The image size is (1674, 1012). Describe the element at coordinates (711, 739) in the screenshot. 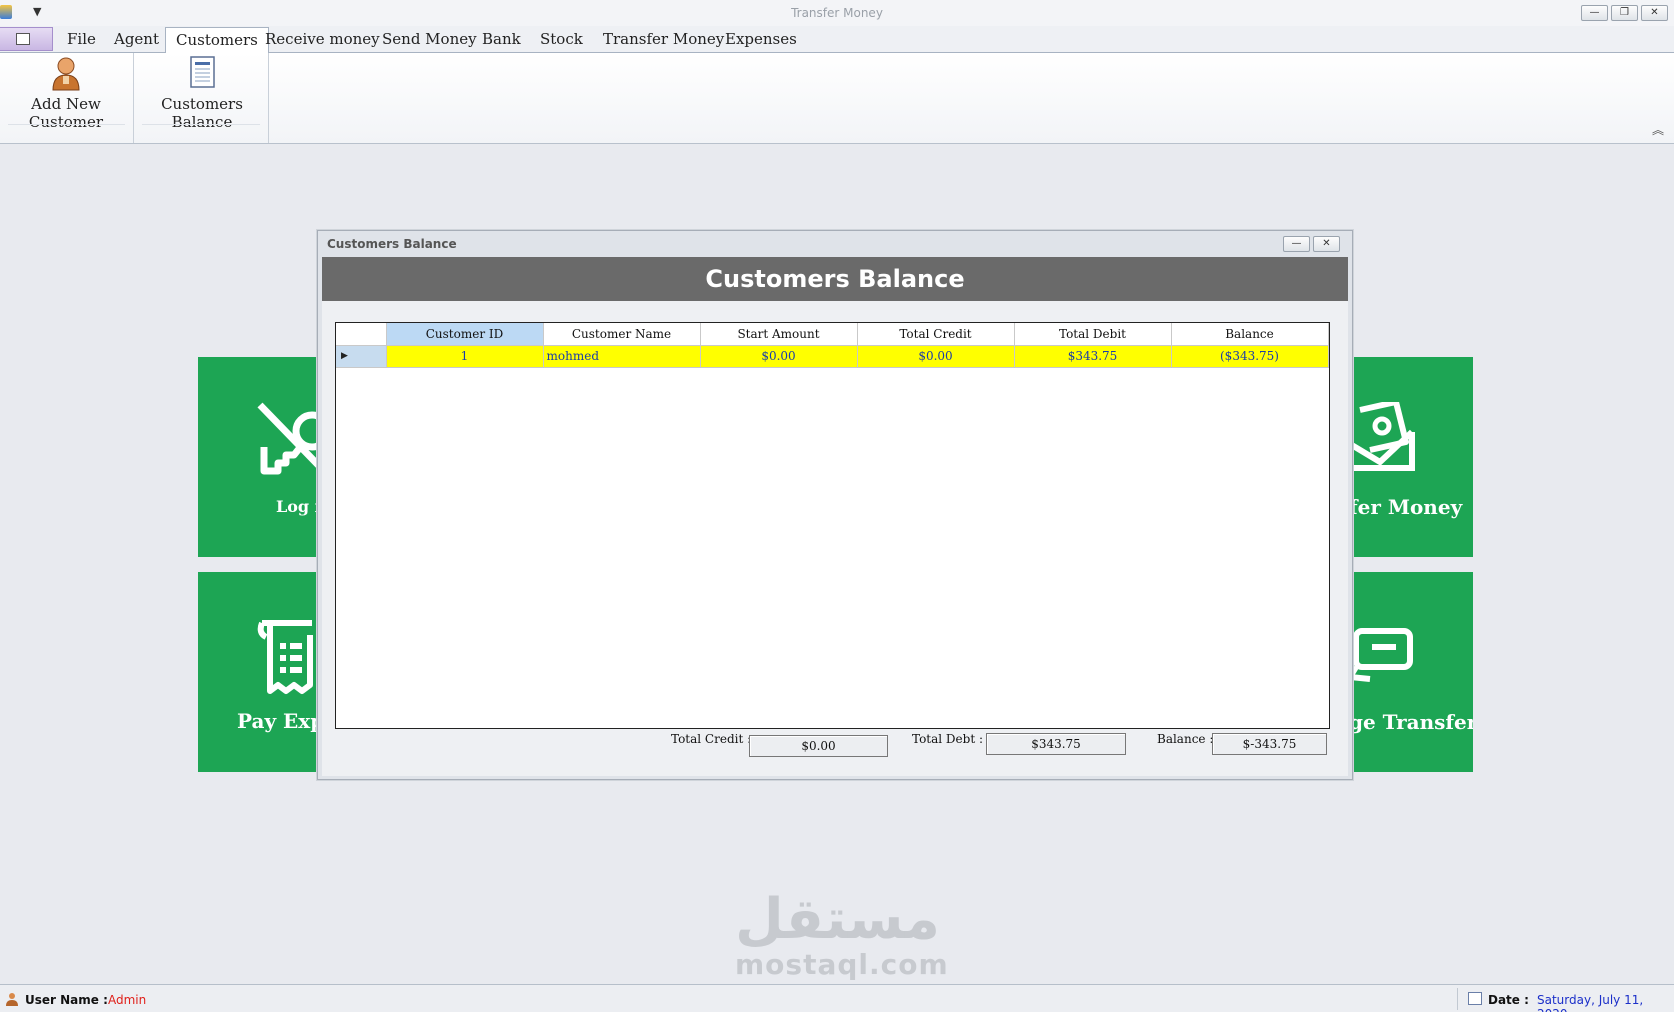

I see `total-credit-label: Total Credit :` at that location.